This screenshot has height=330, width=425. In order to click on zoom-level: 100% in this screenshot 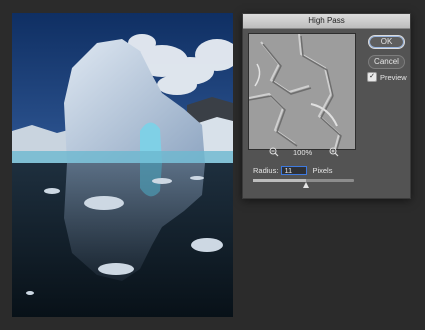, I will do `click(303, 152)`.